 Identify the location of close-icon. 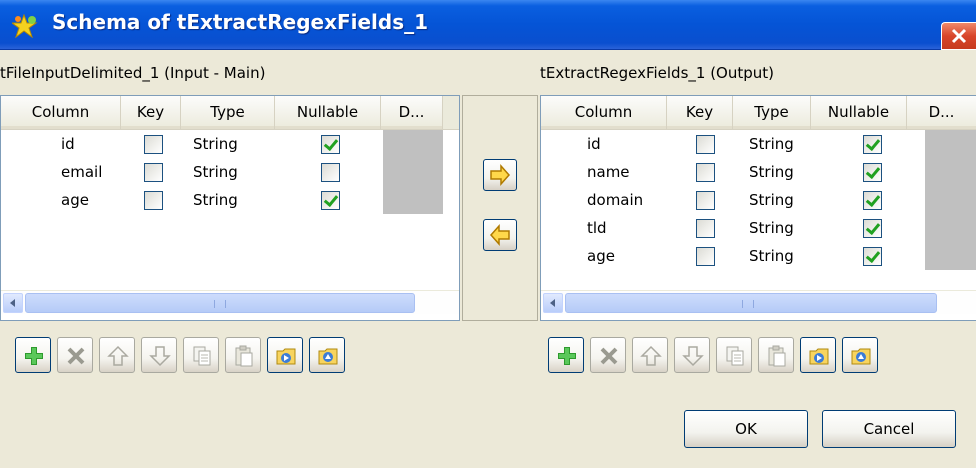
(959, 36).